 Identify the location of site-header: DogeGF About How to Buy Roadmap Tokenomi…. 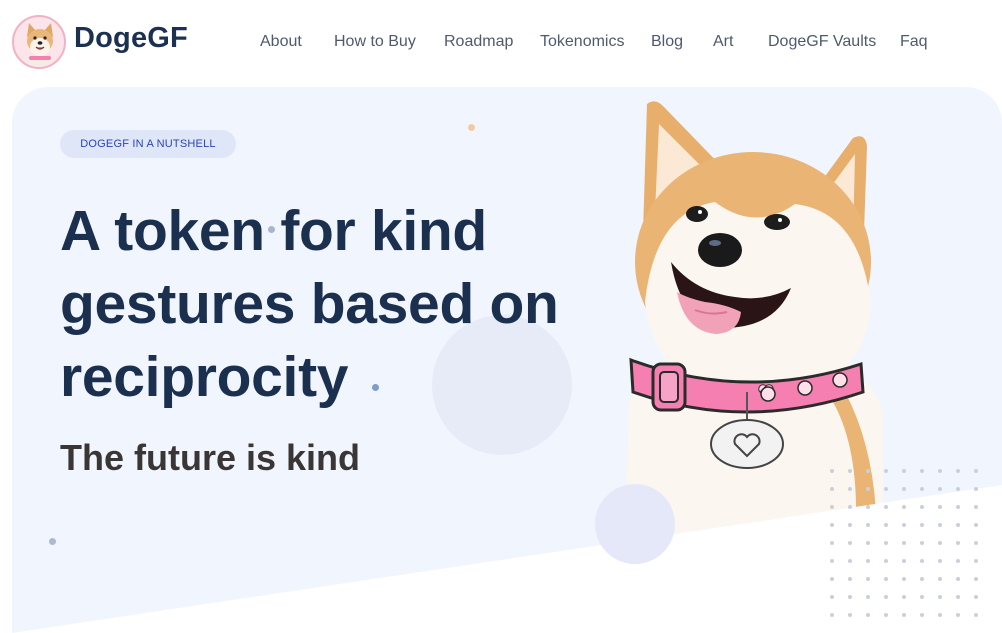
(501, 43).